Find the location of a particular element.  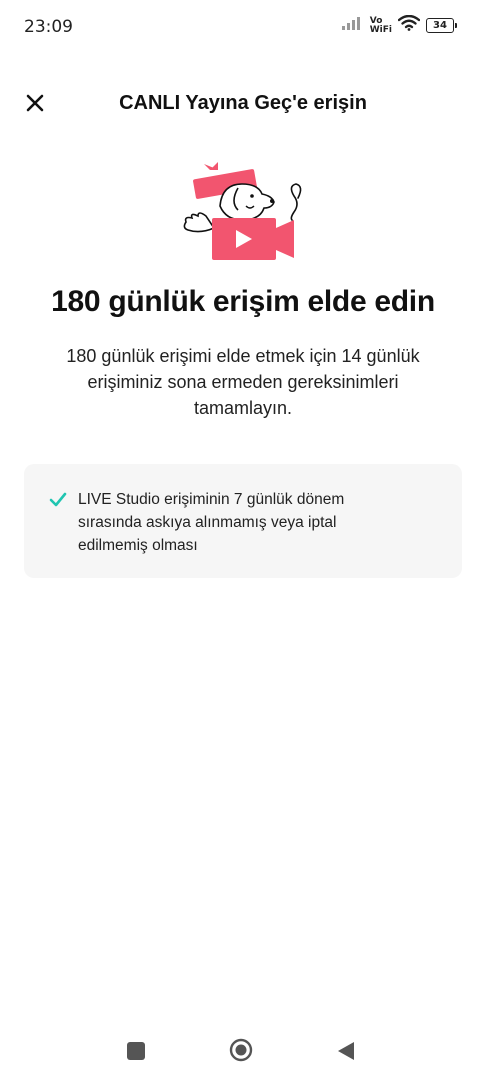

page-title: CANLI Yayına Geç'e erişin is located at coordinates (243, 103).